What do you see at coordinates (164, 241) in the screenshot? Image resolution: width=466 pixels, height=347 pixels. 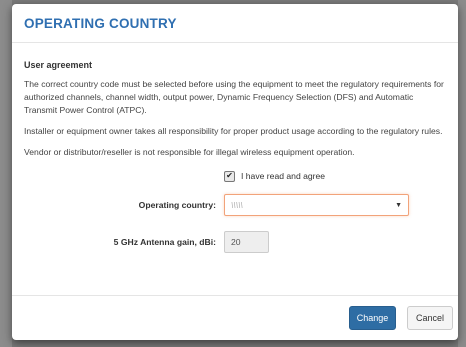 I see `antenna-gain-label: 5 GHz Antenna gain, dBi:` at bounding box center [164, 241].